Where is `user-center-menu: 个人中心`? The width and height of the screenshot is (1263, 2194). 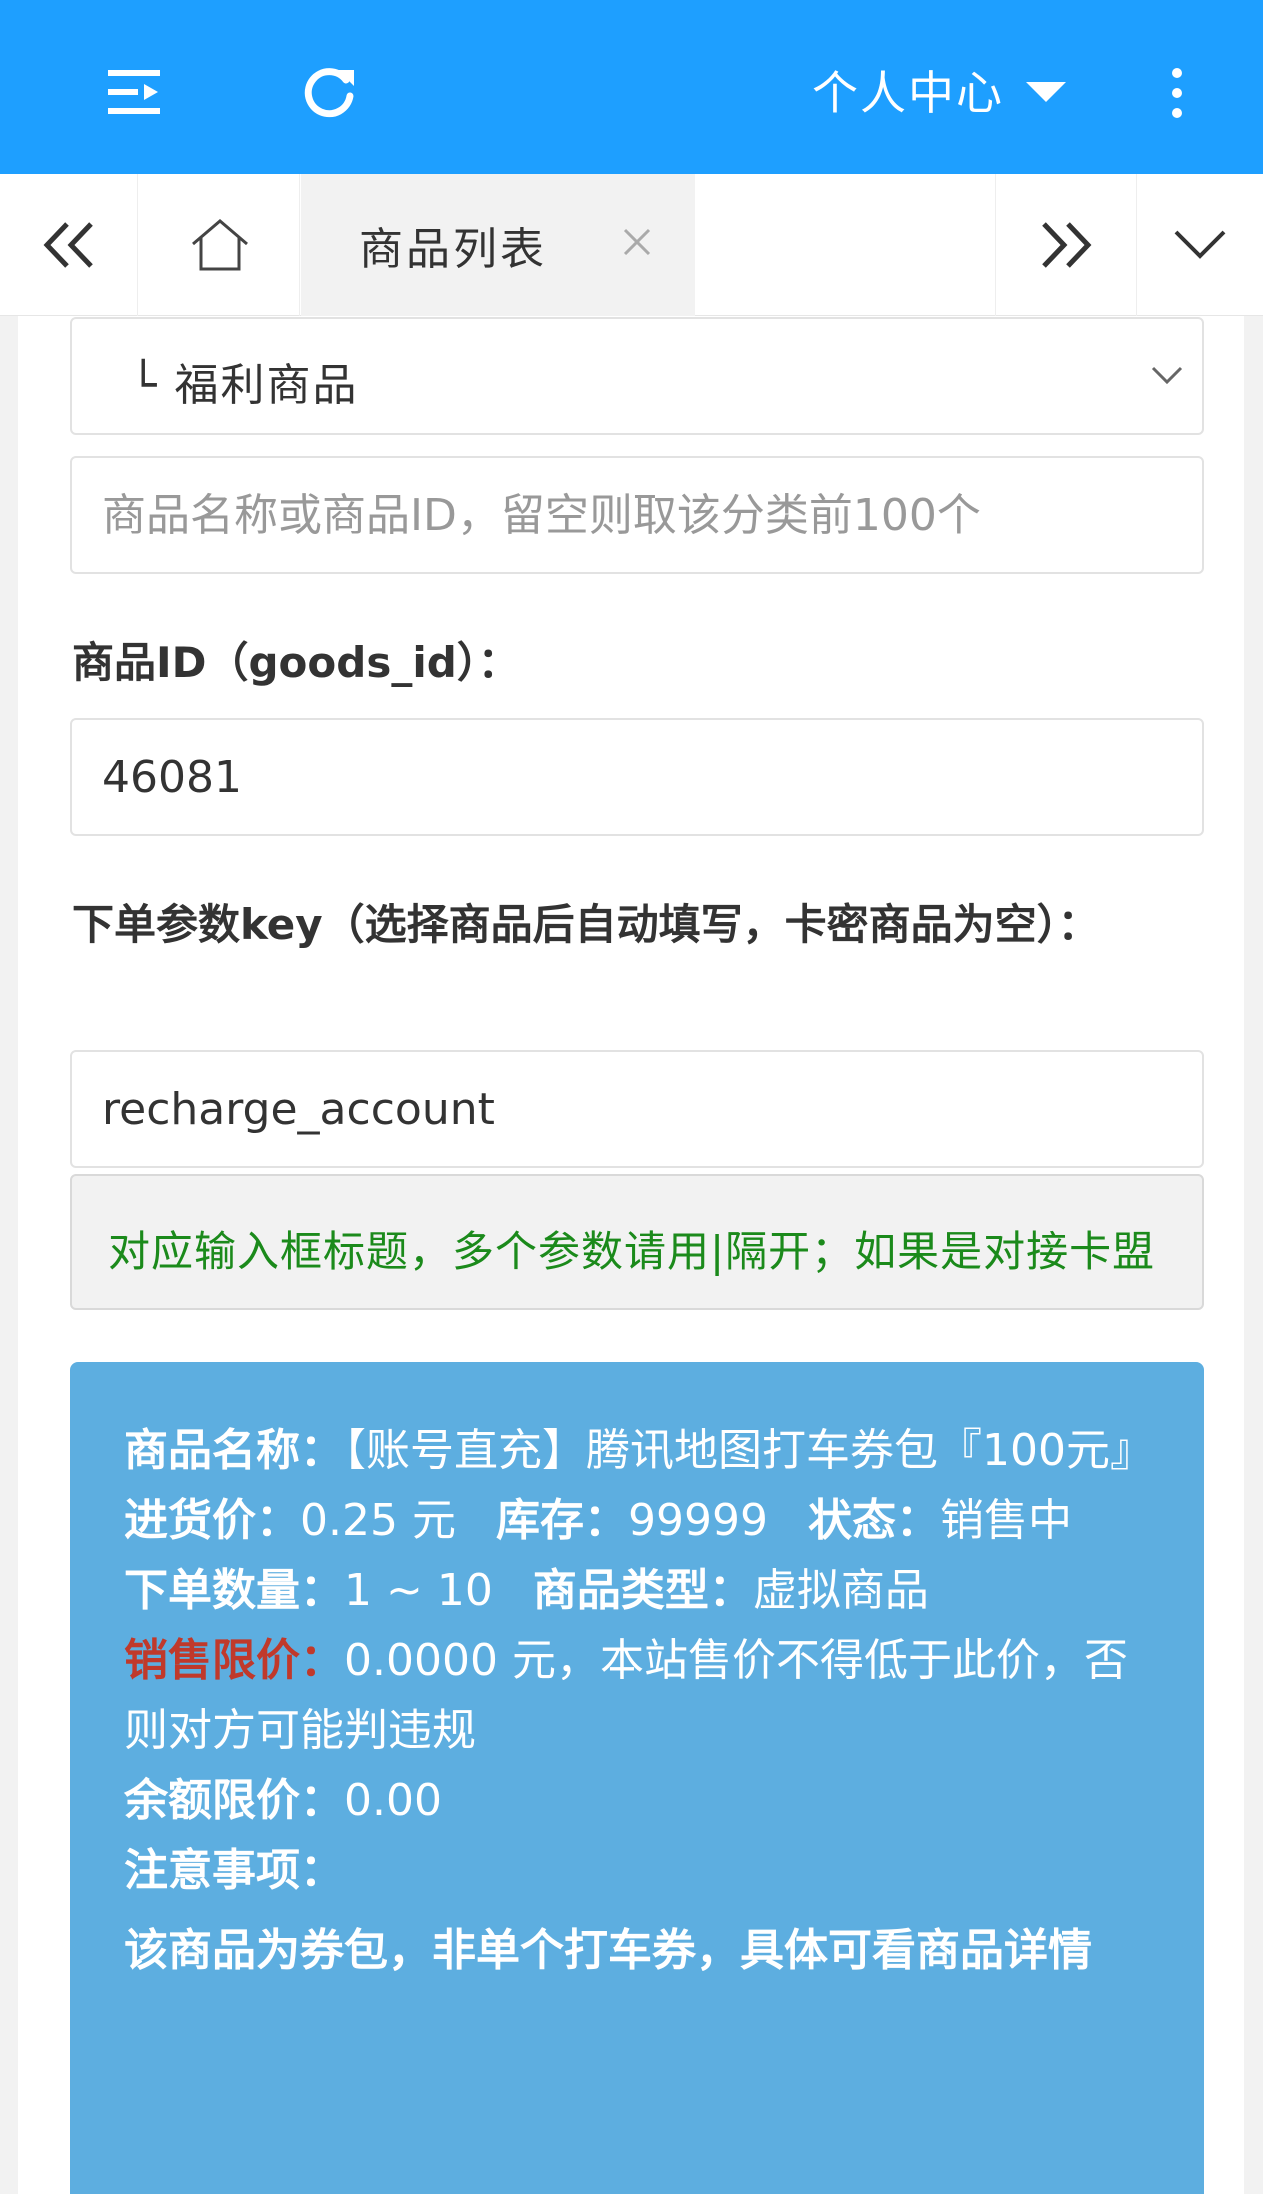
user-center-menu: 个人中心 is located at coordinates (939, 90).